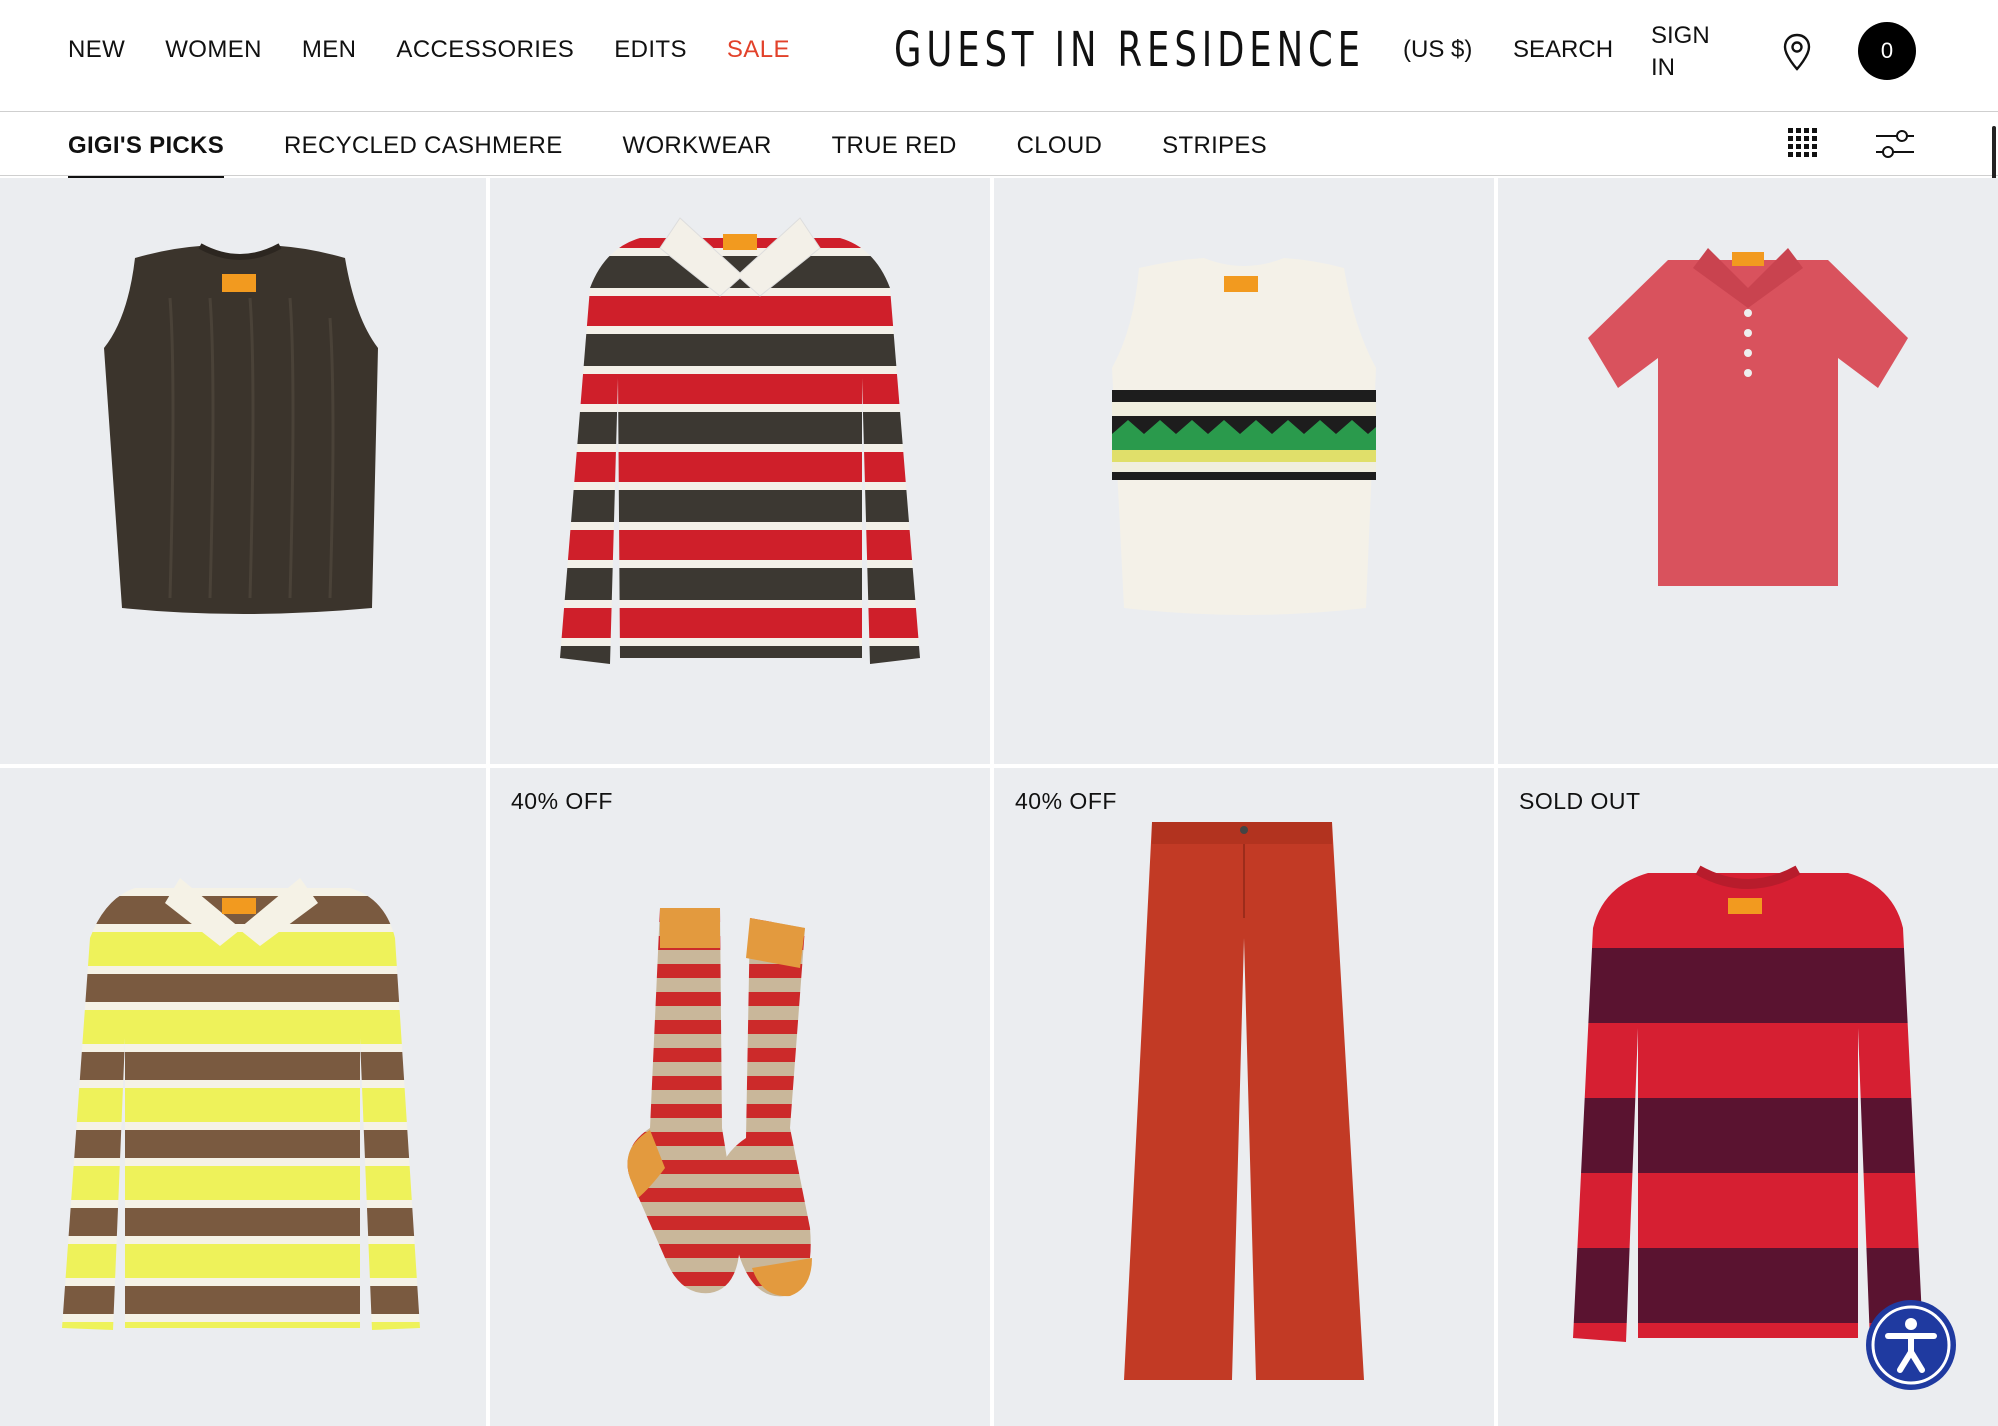  I want to click on nav-sale: SALE, so click(758, 50).